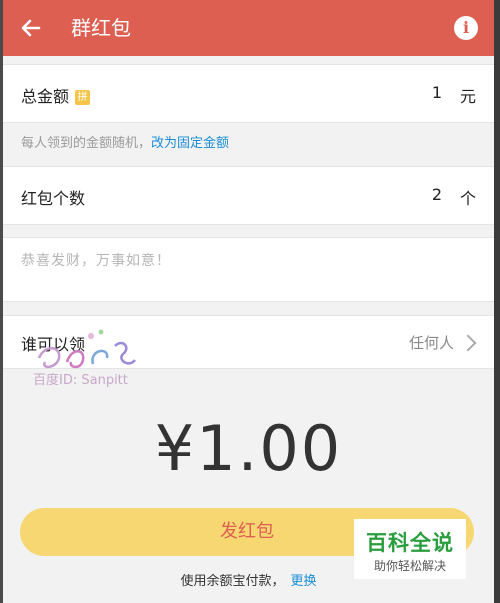 The width and height of the screenshot is (500, 603). What do you see at coordinates (437, 194) in the screenshot?
I see `packet-count-input: 2` at bounding box center [437, 194].